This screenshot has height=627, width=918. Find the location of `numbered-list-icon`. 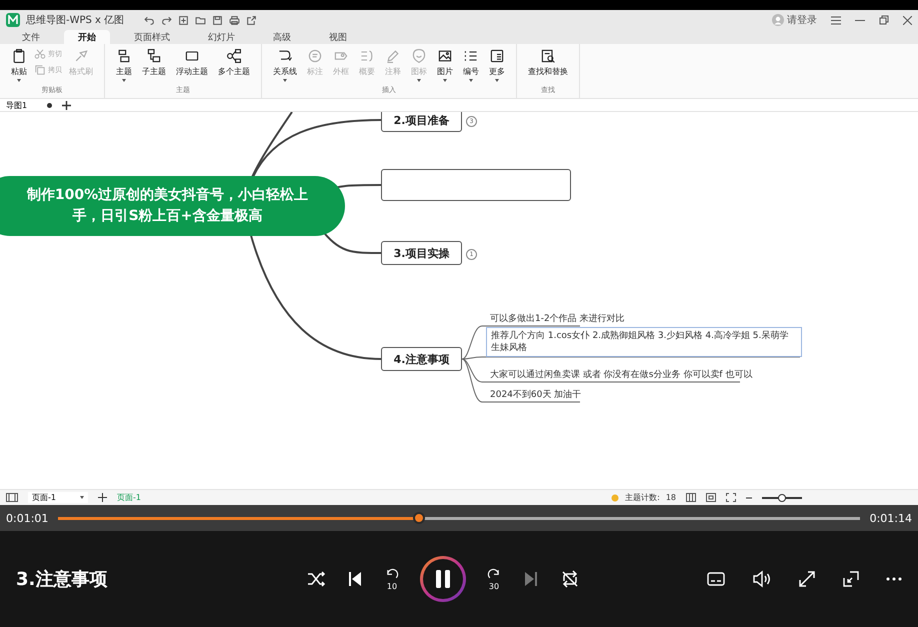

numbered-list-icon is located at coordinates (471, 56).